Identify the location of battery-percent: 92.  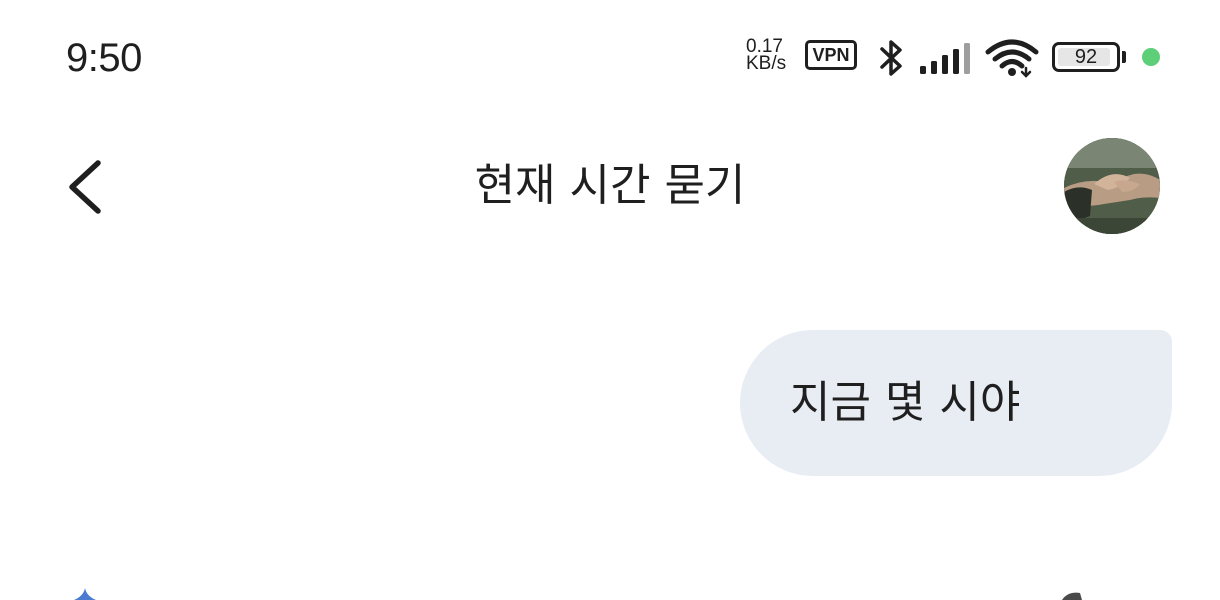
(1086, 57).